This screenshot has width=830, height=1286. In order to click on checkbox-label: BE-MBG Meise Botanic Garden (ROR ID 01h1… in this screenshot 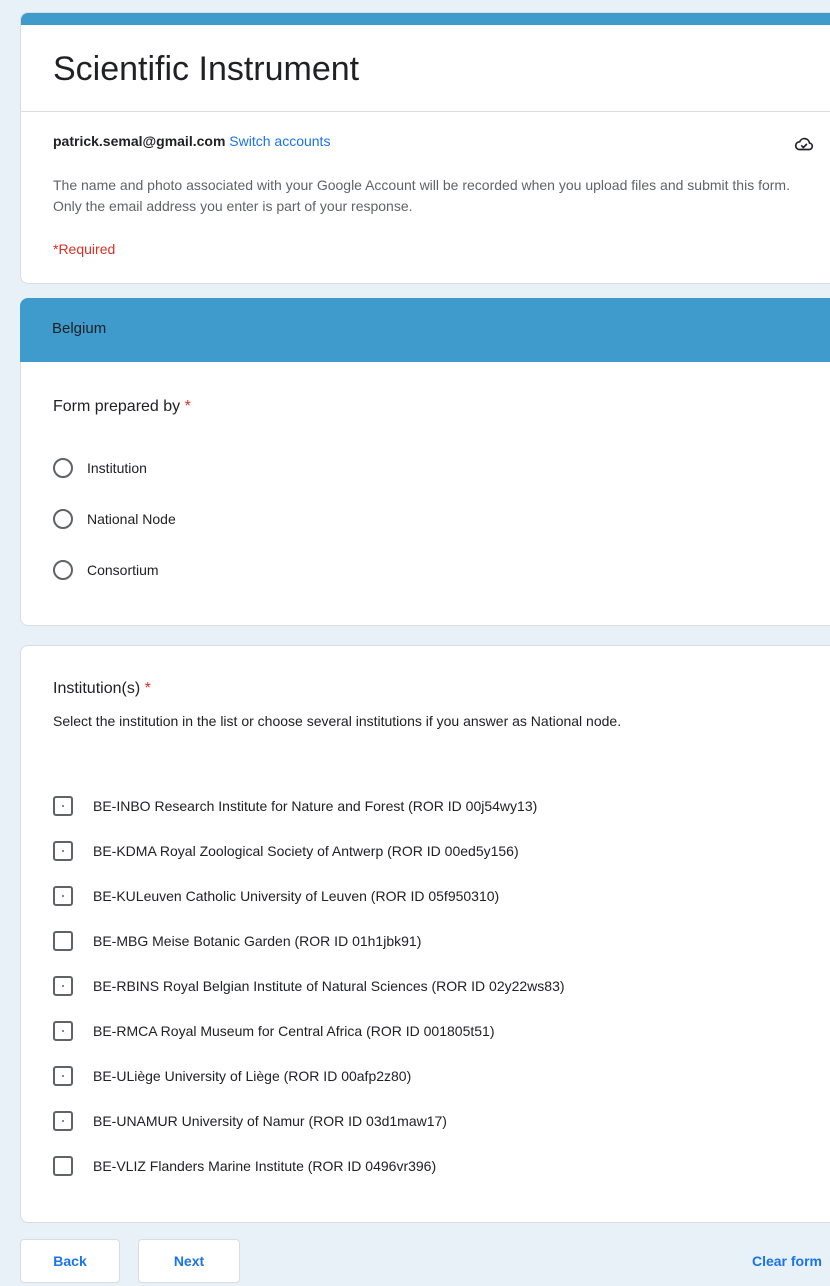, I will do `click(257, 941)`.